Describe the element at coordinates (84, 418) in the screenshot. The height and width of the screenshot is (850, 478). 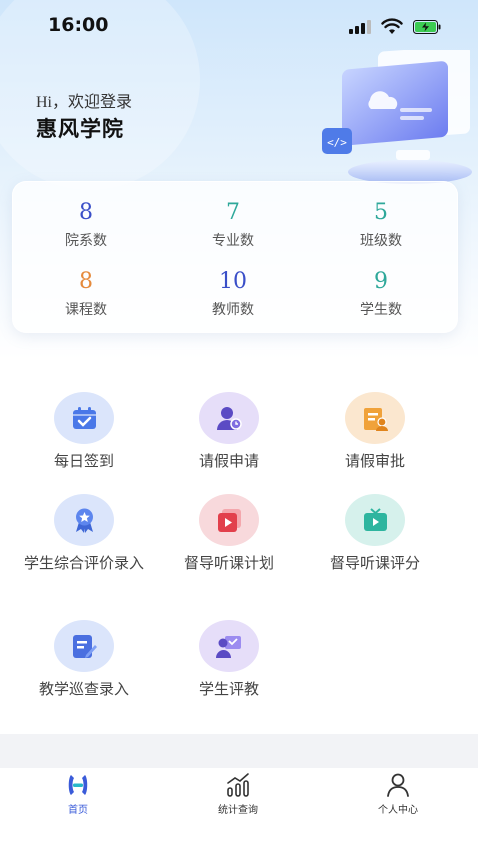
I see `calendar-check-icon` at that location.